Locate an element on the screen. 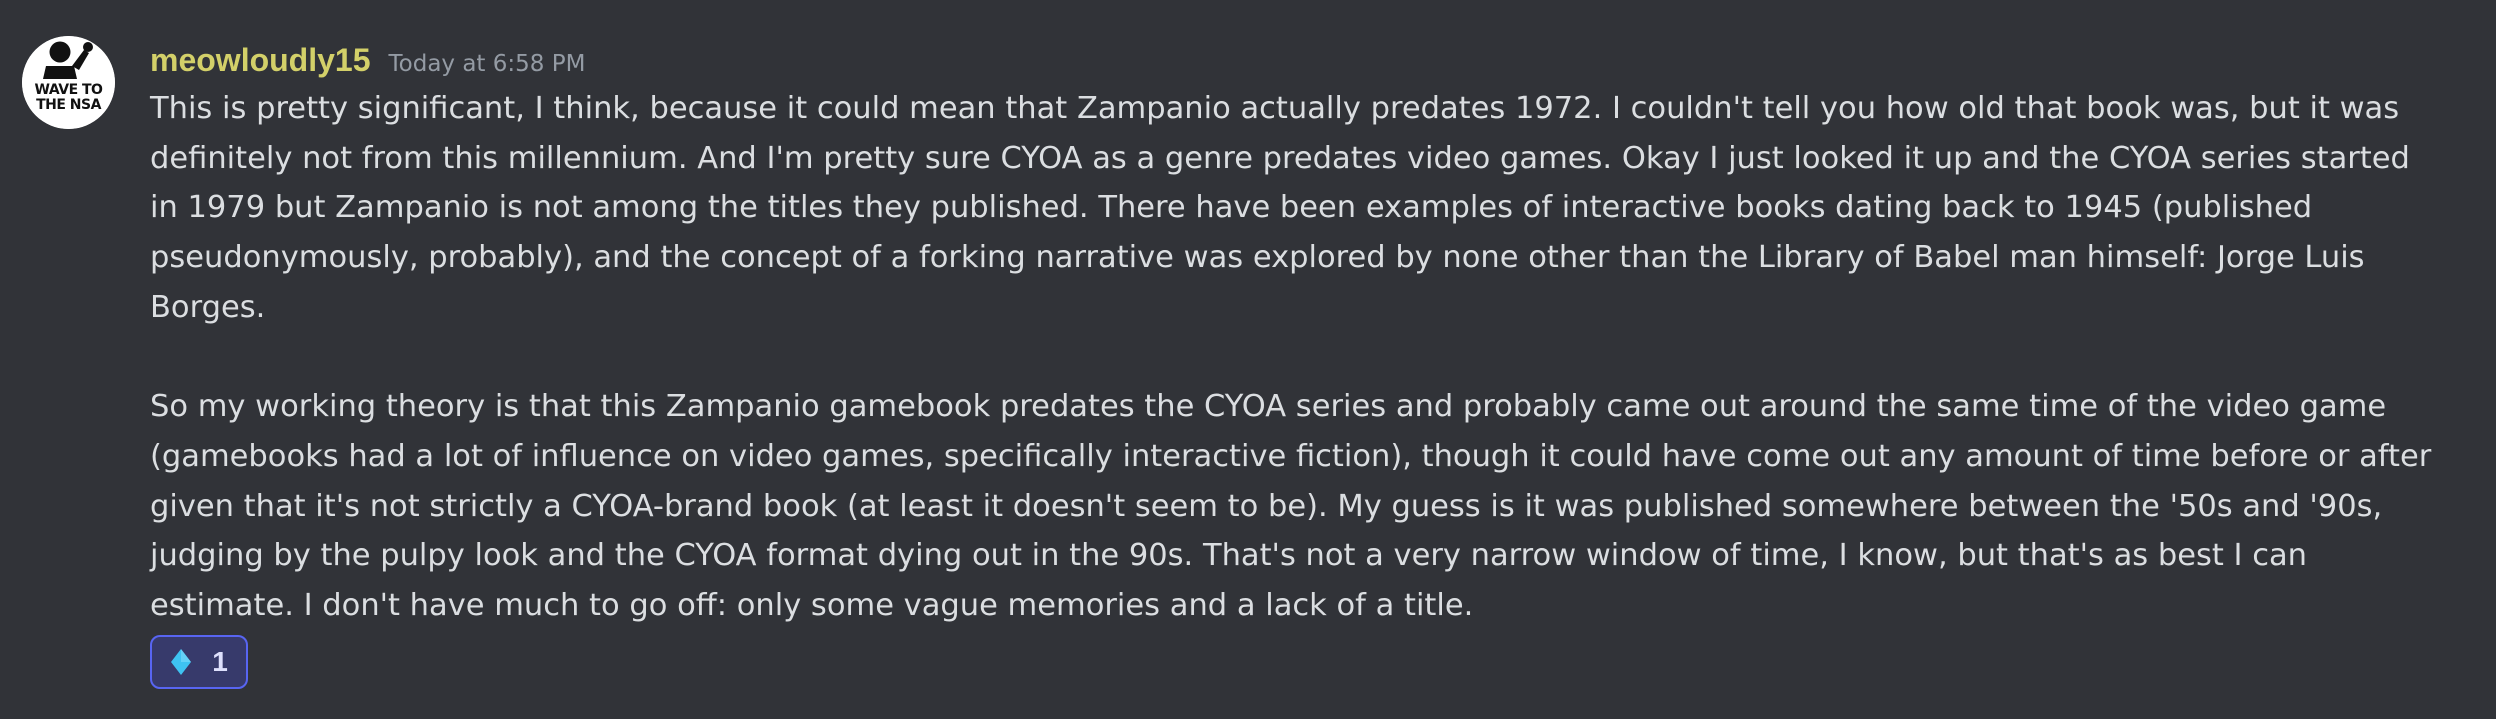 This screenshot has width=2496, height=719. reaction-button: 1 is located at coordinates (199, 662).